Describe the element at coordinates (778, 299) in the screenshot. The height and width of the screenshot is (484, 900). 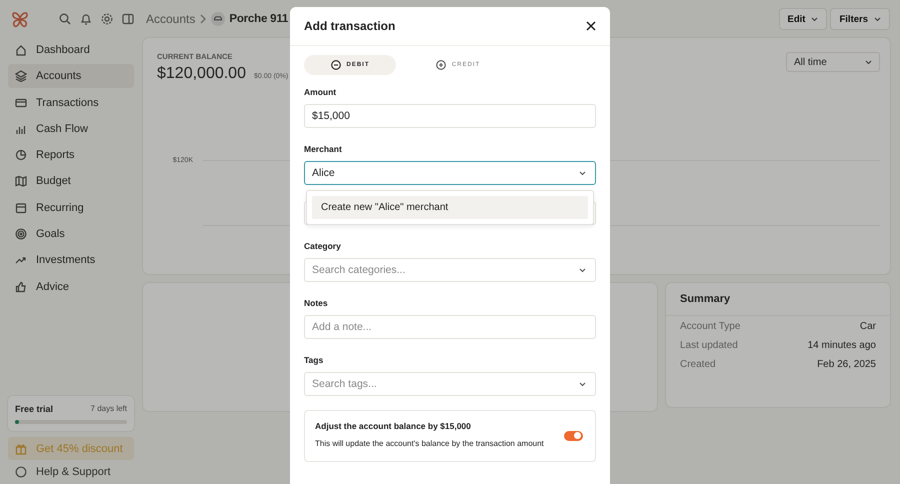
I see `summary-title: Summary` at that location.